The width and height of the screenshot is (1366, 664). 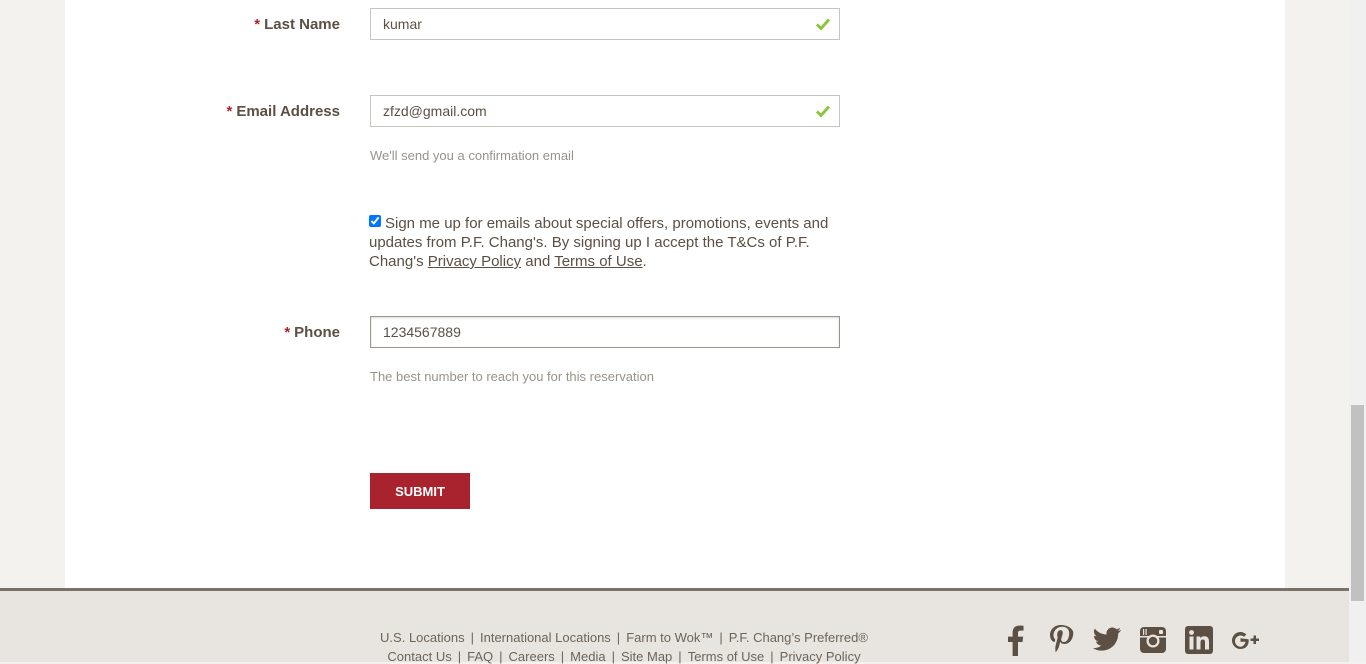 I want to click on linkedin-icon, so click(x=1199, y=640).